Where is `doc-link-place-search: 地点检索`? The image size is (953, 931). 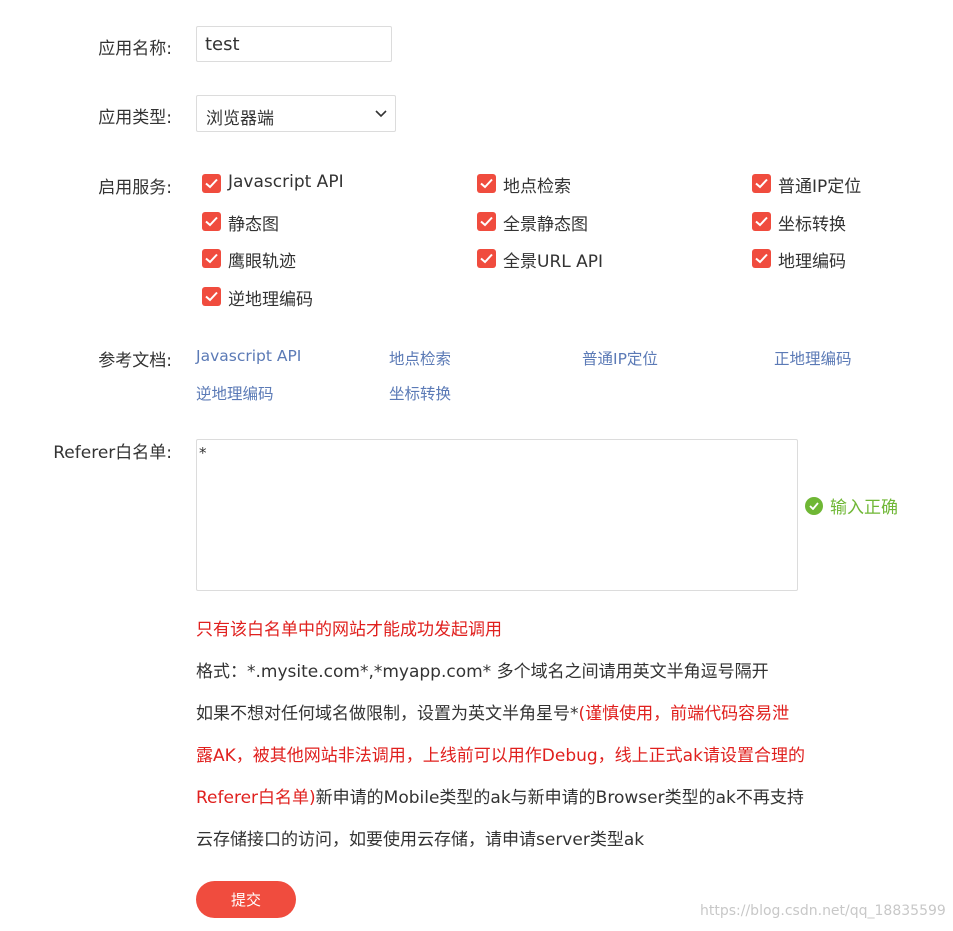 doc-link-place-search: 地点检索 is located at coordinates (420, 358).